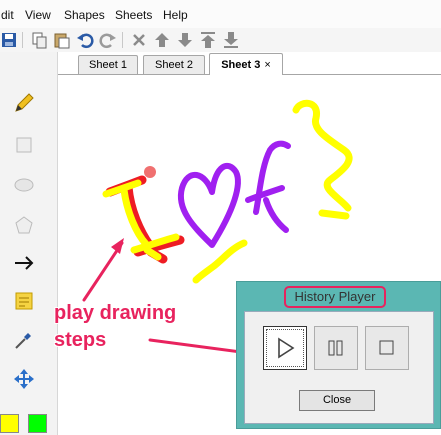  What do you see at coordinates (80, 340) in the screenshot?
I see `annotation-line-2: steps` at bounding box center [80, 340].